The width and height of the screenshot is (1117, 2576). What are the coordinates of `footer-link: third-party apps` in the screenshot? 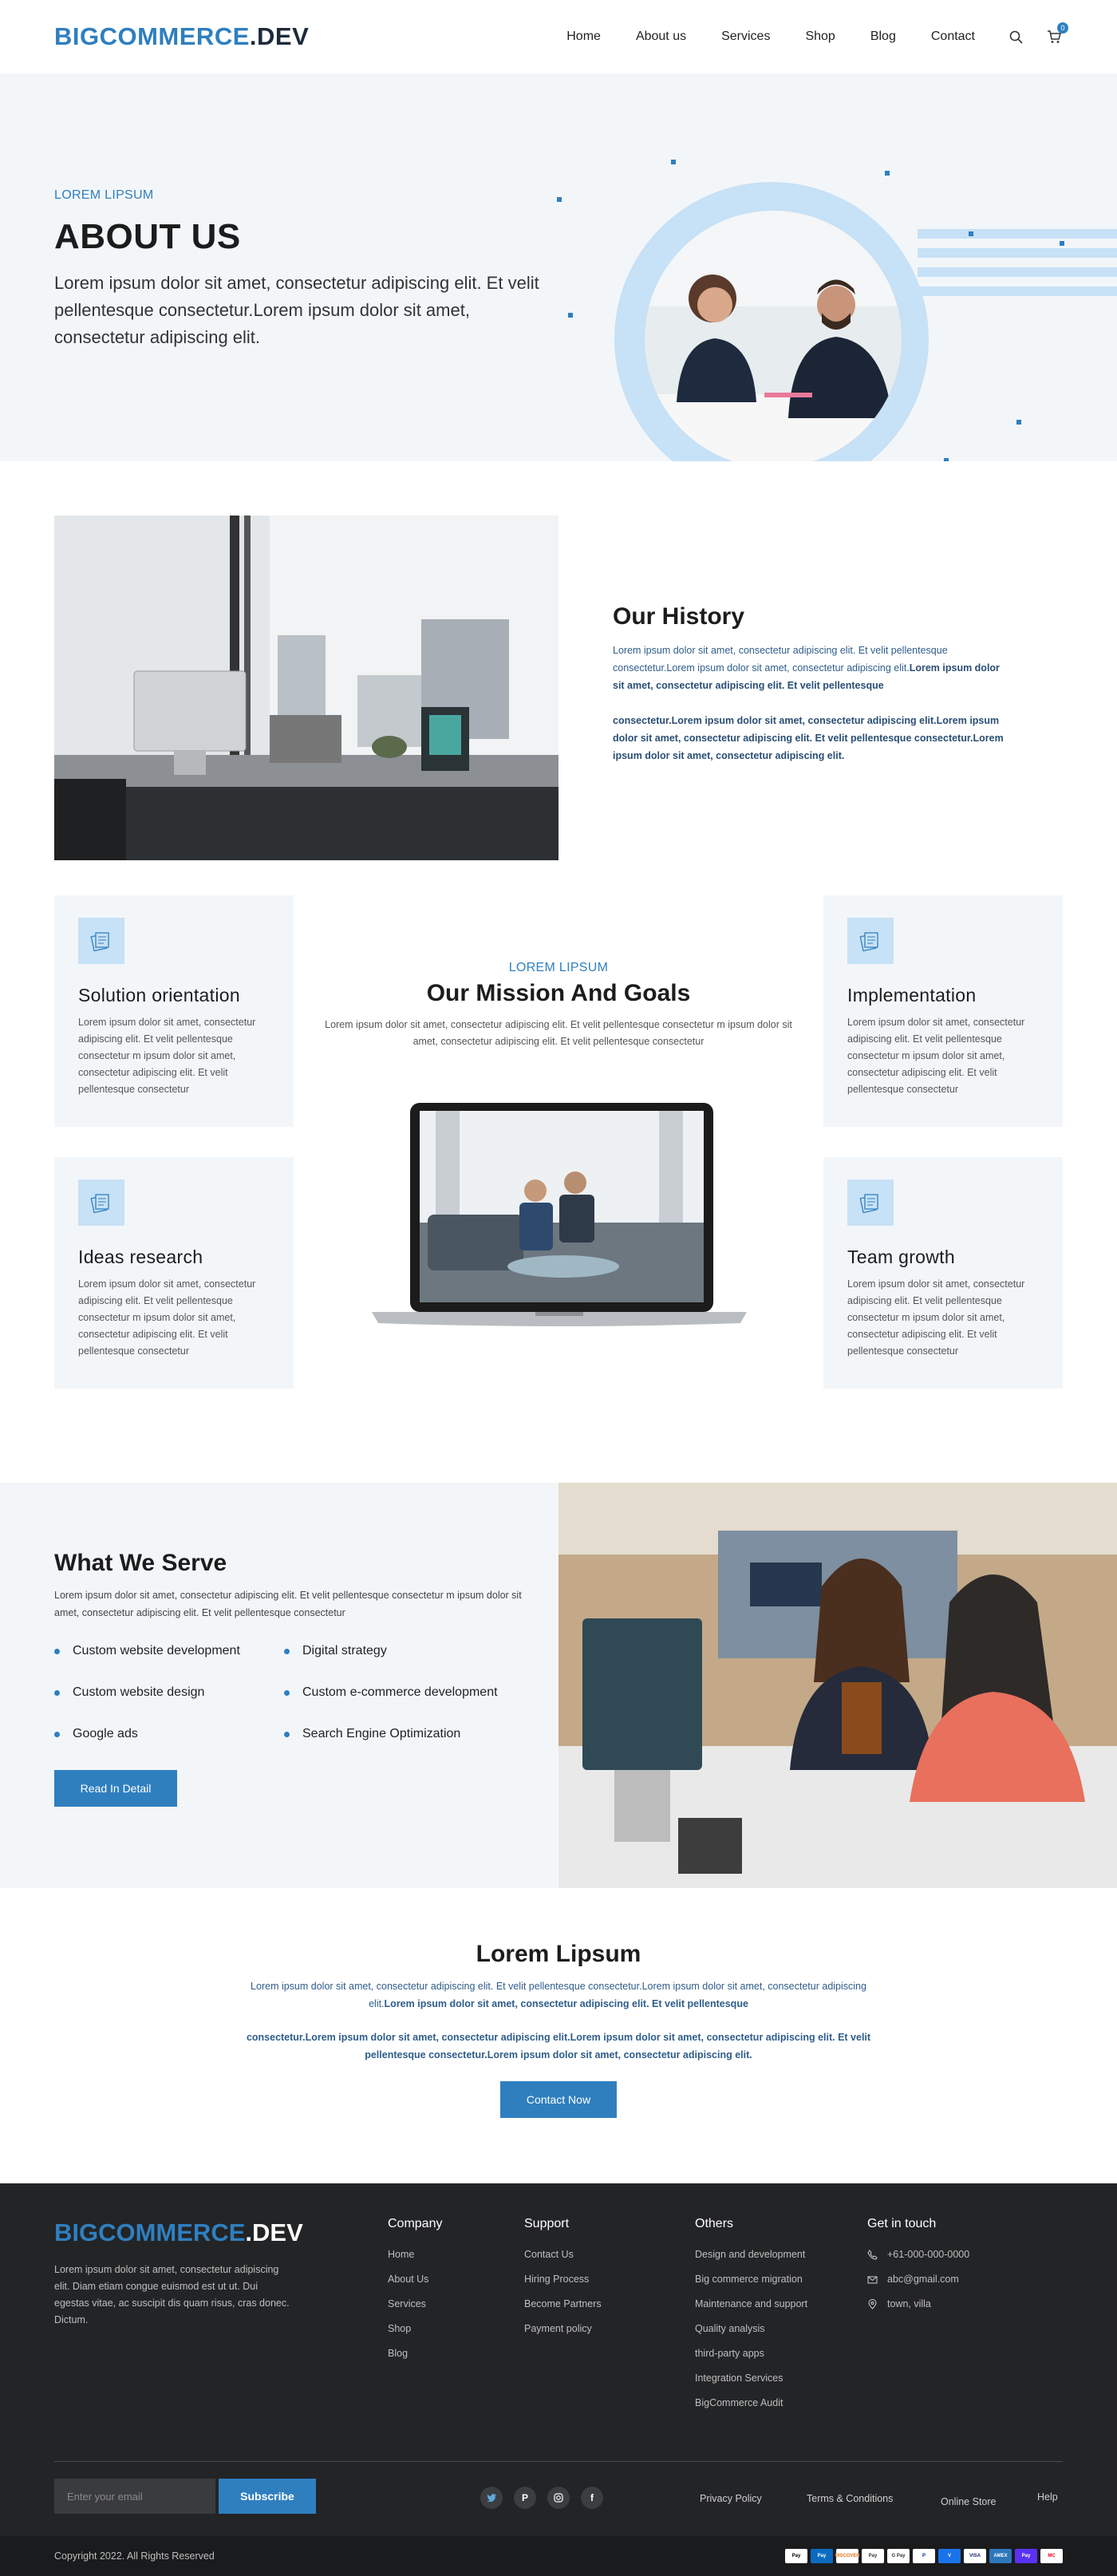 It's located at (751, 2353).